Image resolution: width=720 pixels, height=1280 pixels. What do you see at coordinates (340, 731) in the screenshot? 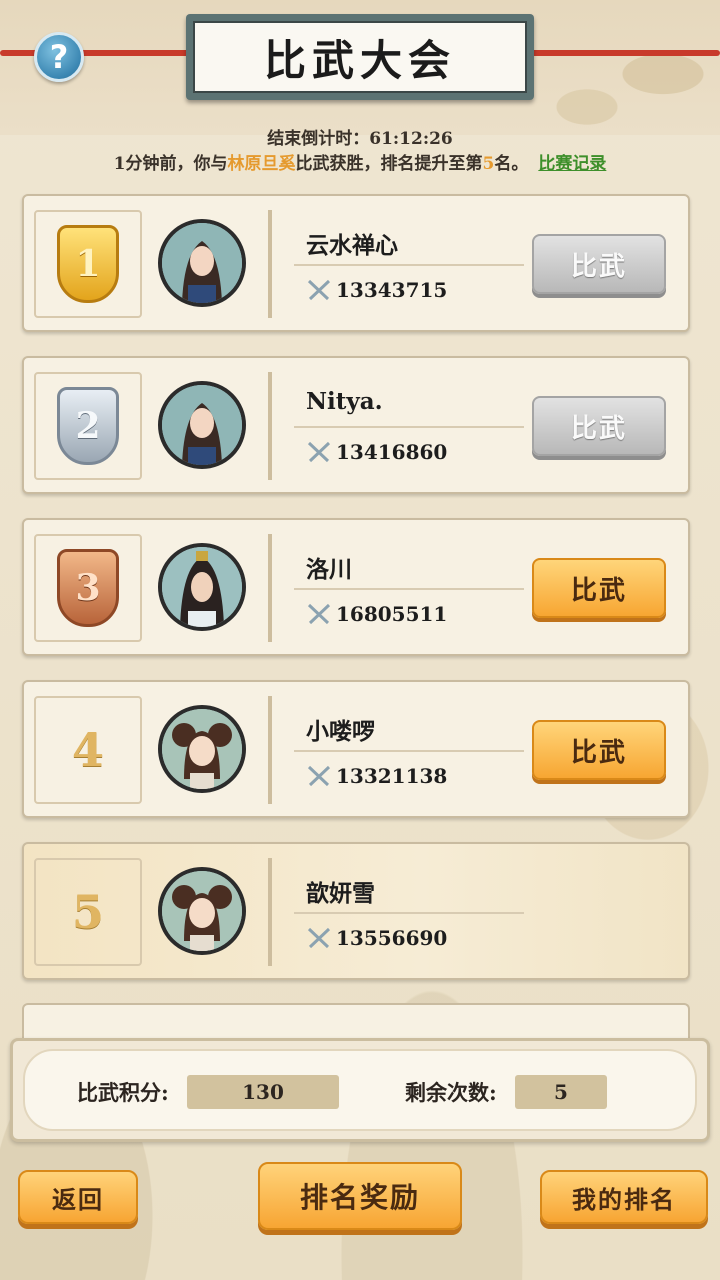
I see `player-name: 小喽啰` at bounding box center [340, 731].